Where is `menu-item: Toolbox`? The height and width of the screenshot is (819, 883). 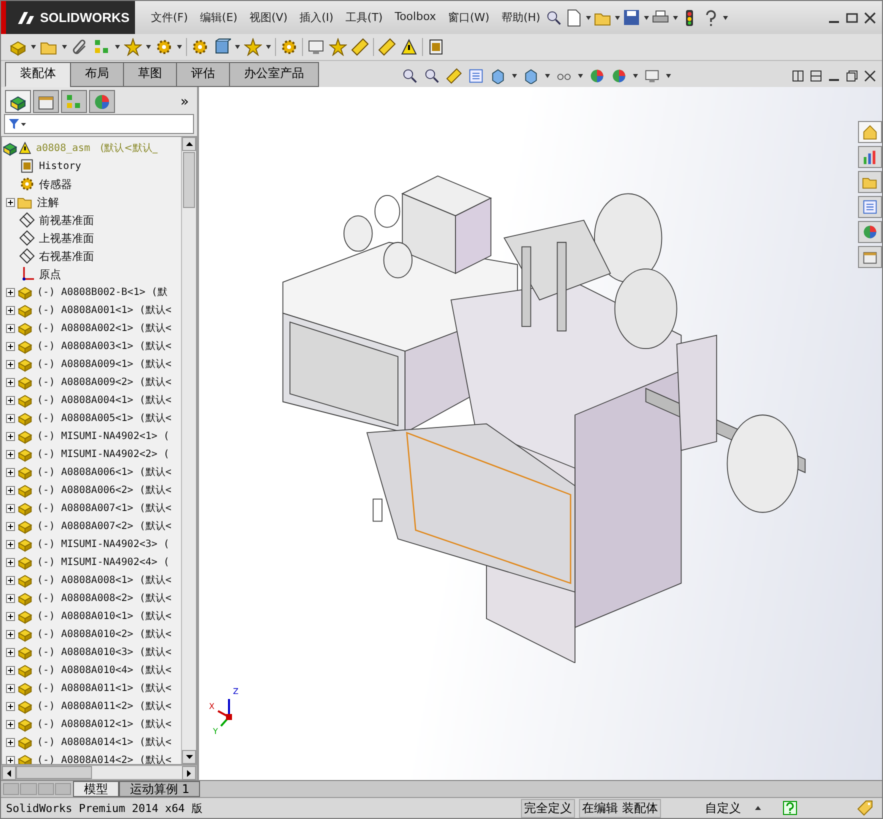 menu-item: Toolbox is located at coordinates (415, 17).